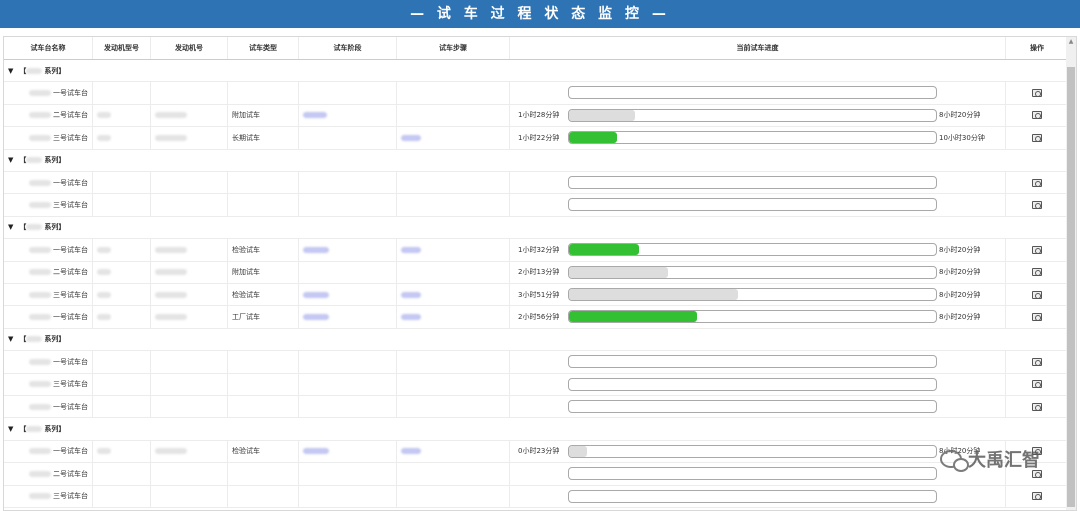 The width and height of the screenshot is (1080, 511). What do you see at coordinates (122, 48) in the screenshot?
I see `col-header-engine-model: 发动机型号` at bounding box center [122, 48].